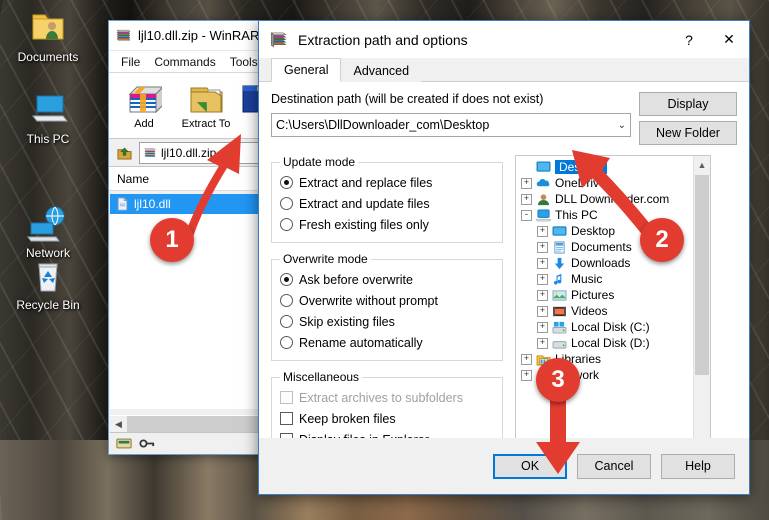 The height and width of the screenshot is (520, 769). What do you see at coordinates (689, 40) in the screenshot?
I see `help-button: ?` at bounding box center [689, 40].